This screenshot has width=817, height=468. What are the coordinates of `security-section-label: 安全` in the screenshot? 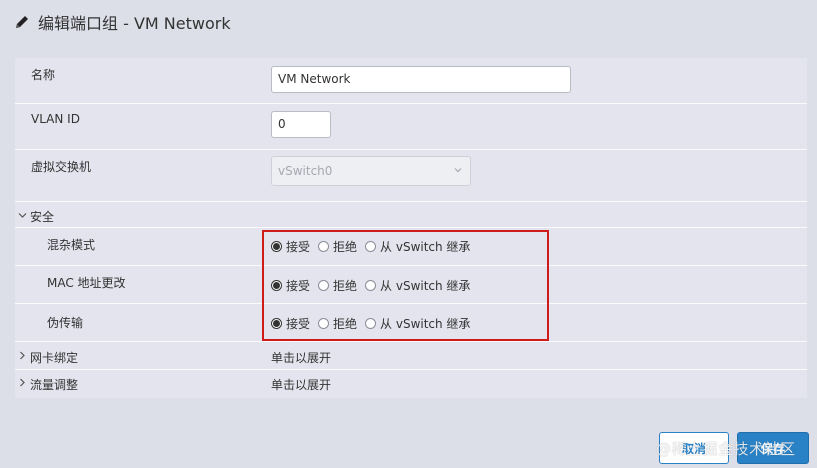 It's located at (42, 217).